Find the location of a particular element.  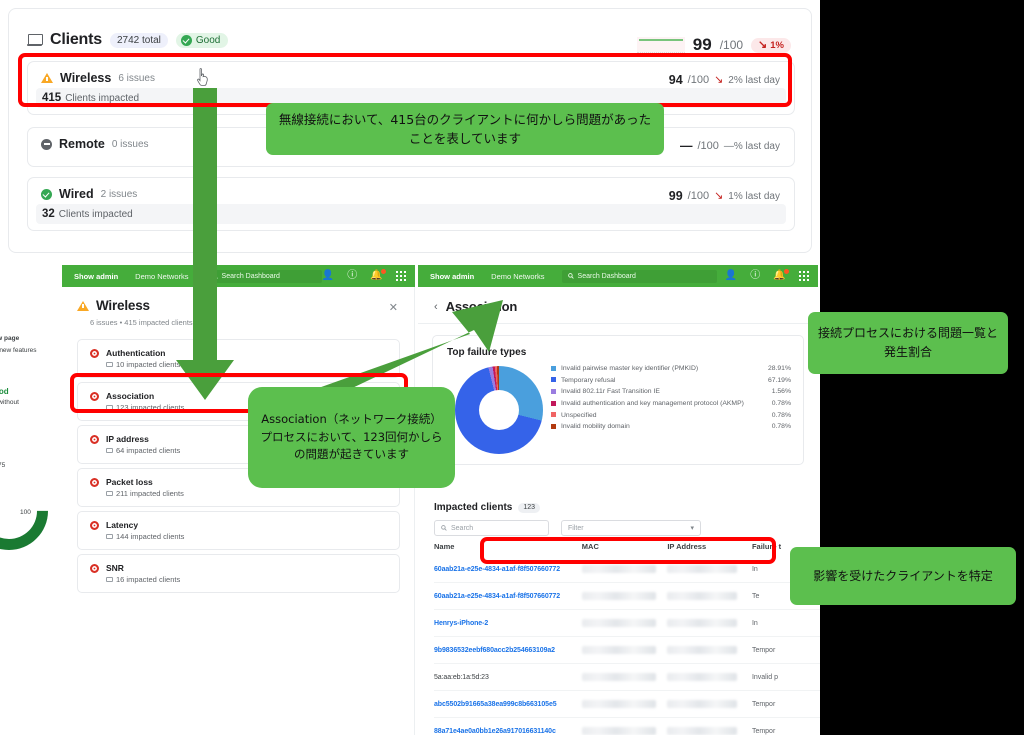

impacted-clients-header: Impacted clients 123 is located at coordinates (487, 507).